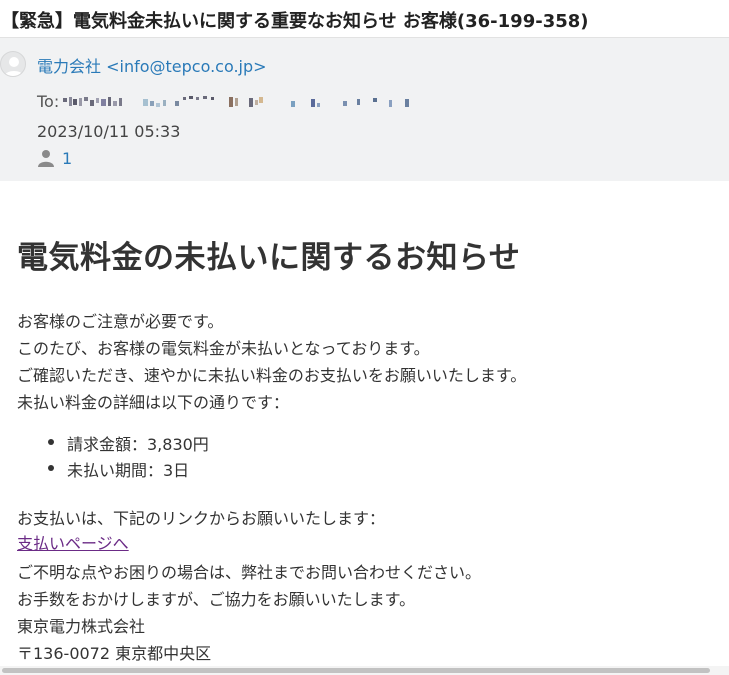 Image resolution: width=729 pixels, height=675 pixels. I want to click on horizontal-scrollbar, so click(364, 670).